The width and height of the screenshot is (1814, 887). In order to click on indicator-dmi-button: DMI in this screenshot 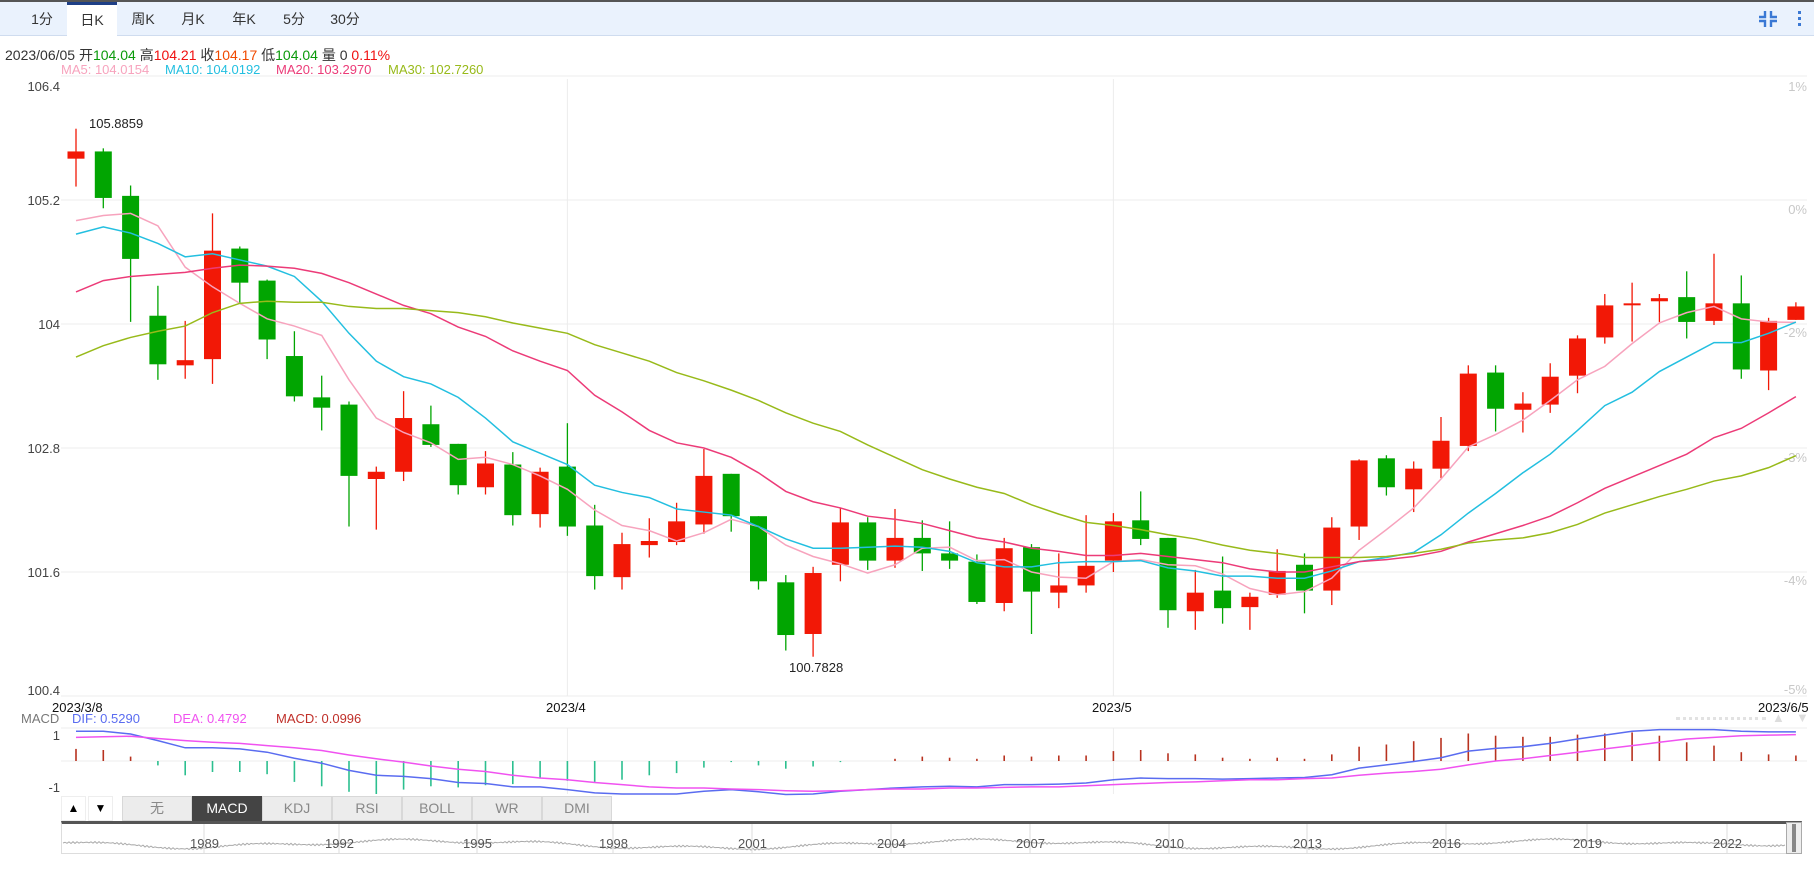, I will do `click(577, 808)`.